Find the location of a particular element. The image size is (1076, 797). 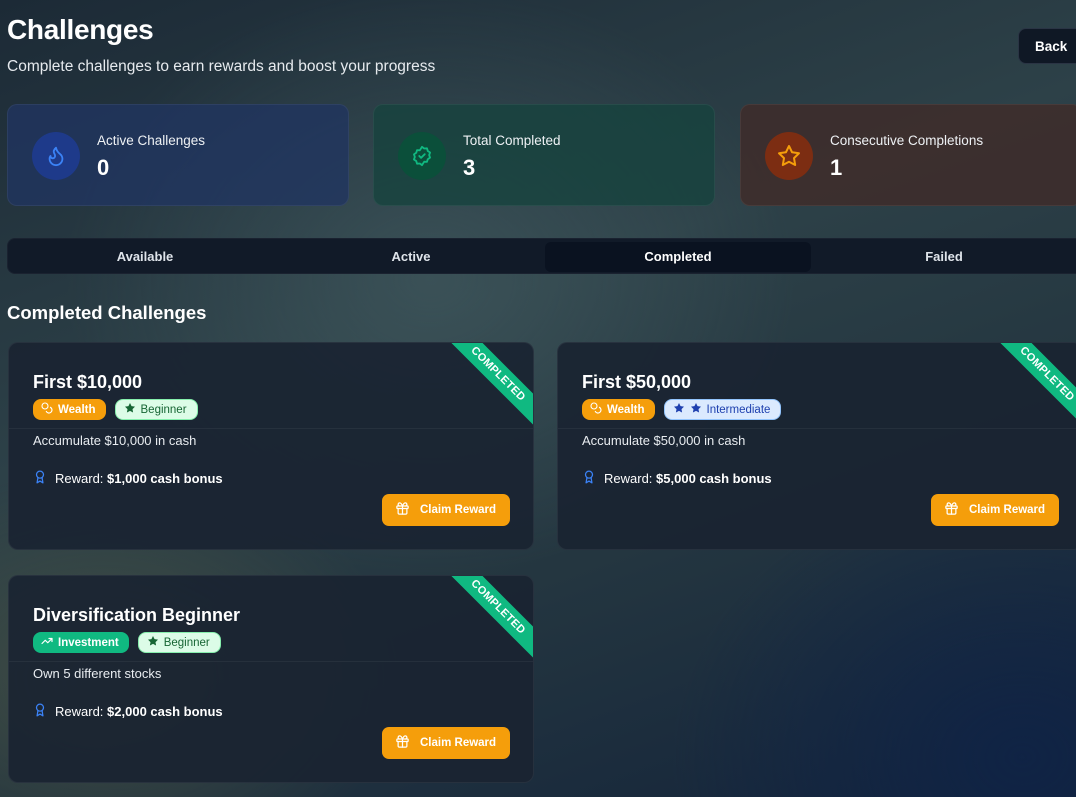

challenge-tags: Wealth Intermediate is located at coordinates (682, 409).